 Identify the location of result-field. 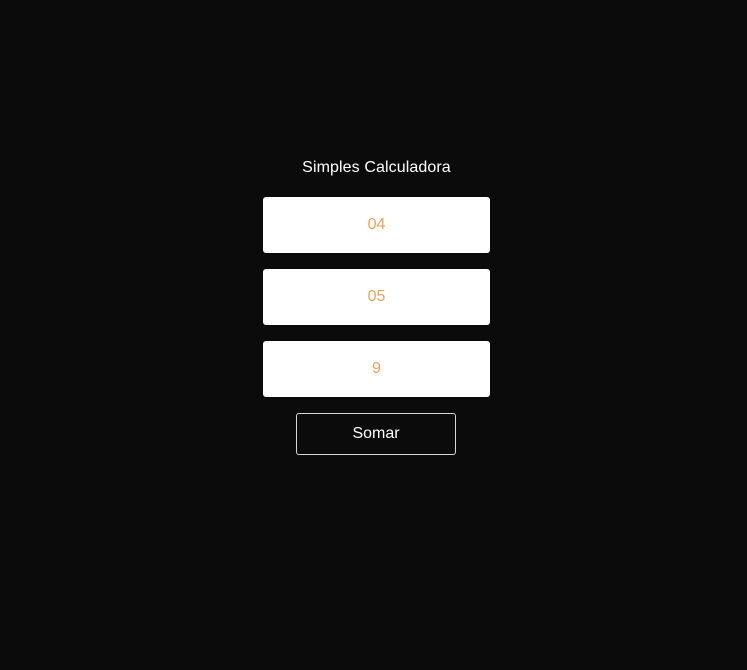
(376, 369).